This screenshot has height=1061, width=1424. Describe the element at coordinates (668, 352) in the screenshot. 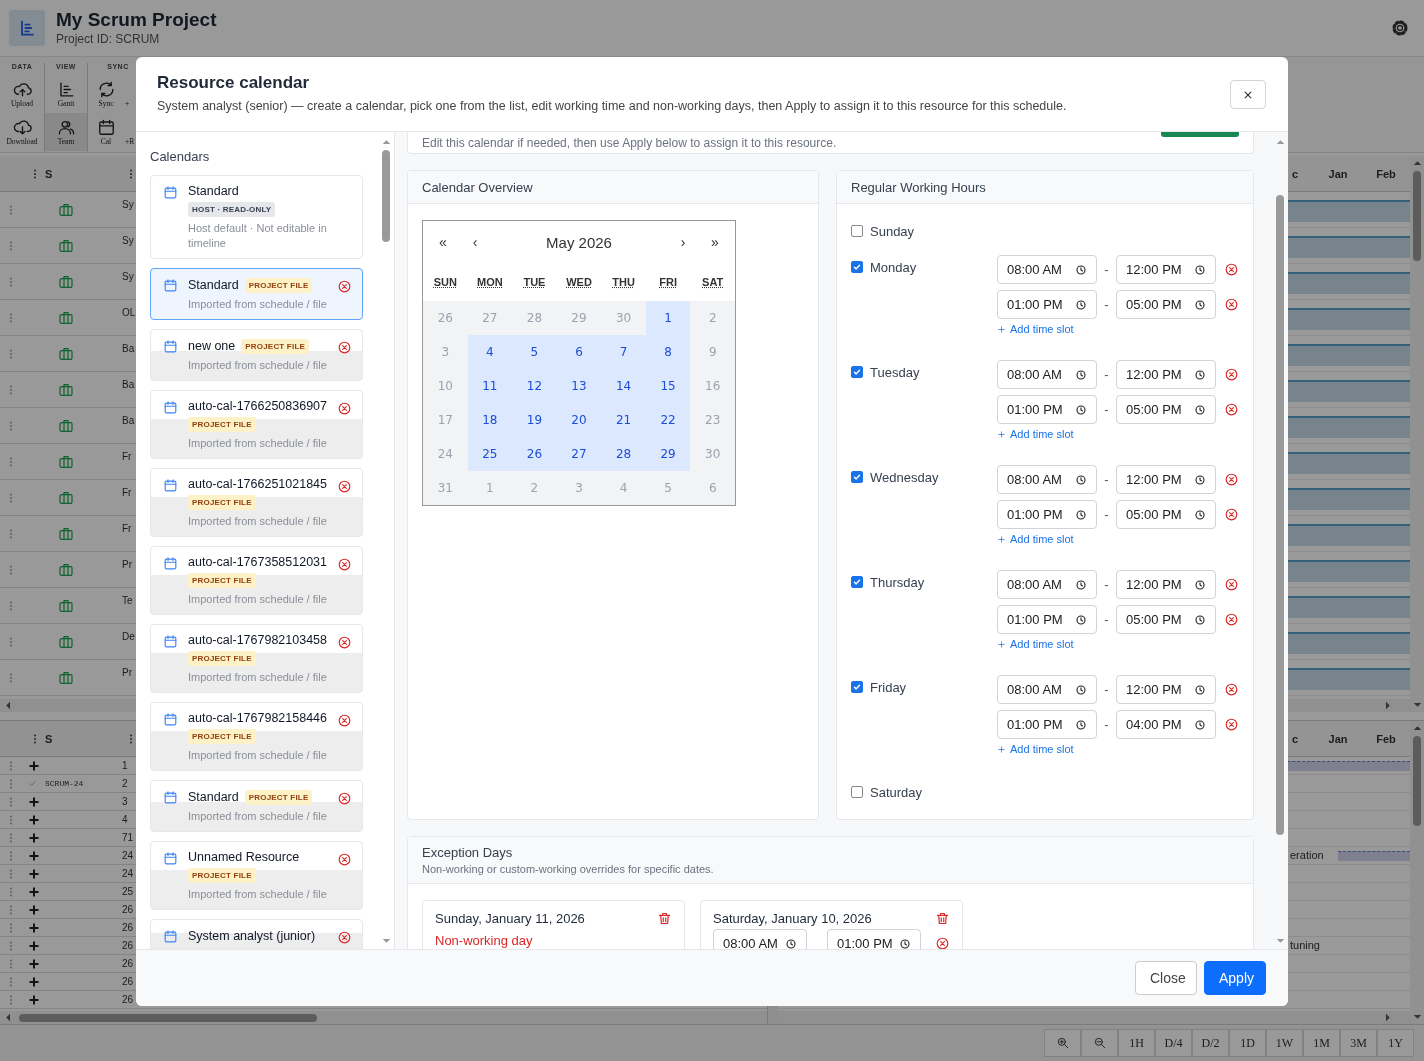

I see `day-cell: 8` at that location.